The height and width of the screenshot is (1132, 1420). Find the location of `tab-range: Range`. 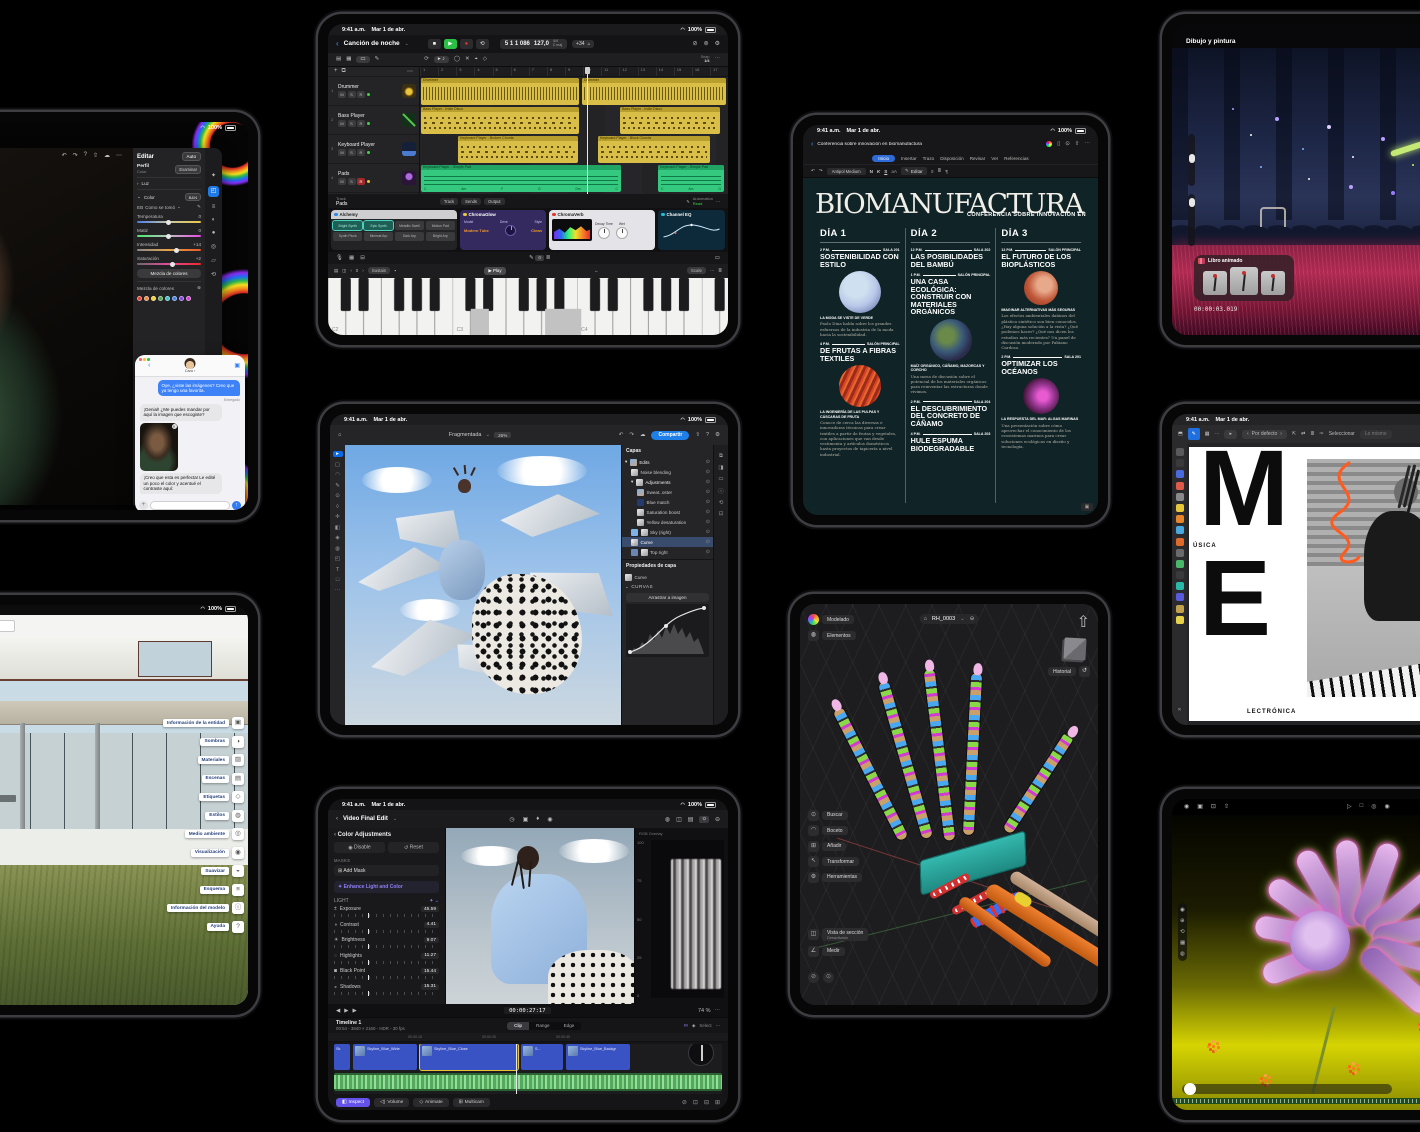

tab-range: Range is located at coordinates (543, 1026).